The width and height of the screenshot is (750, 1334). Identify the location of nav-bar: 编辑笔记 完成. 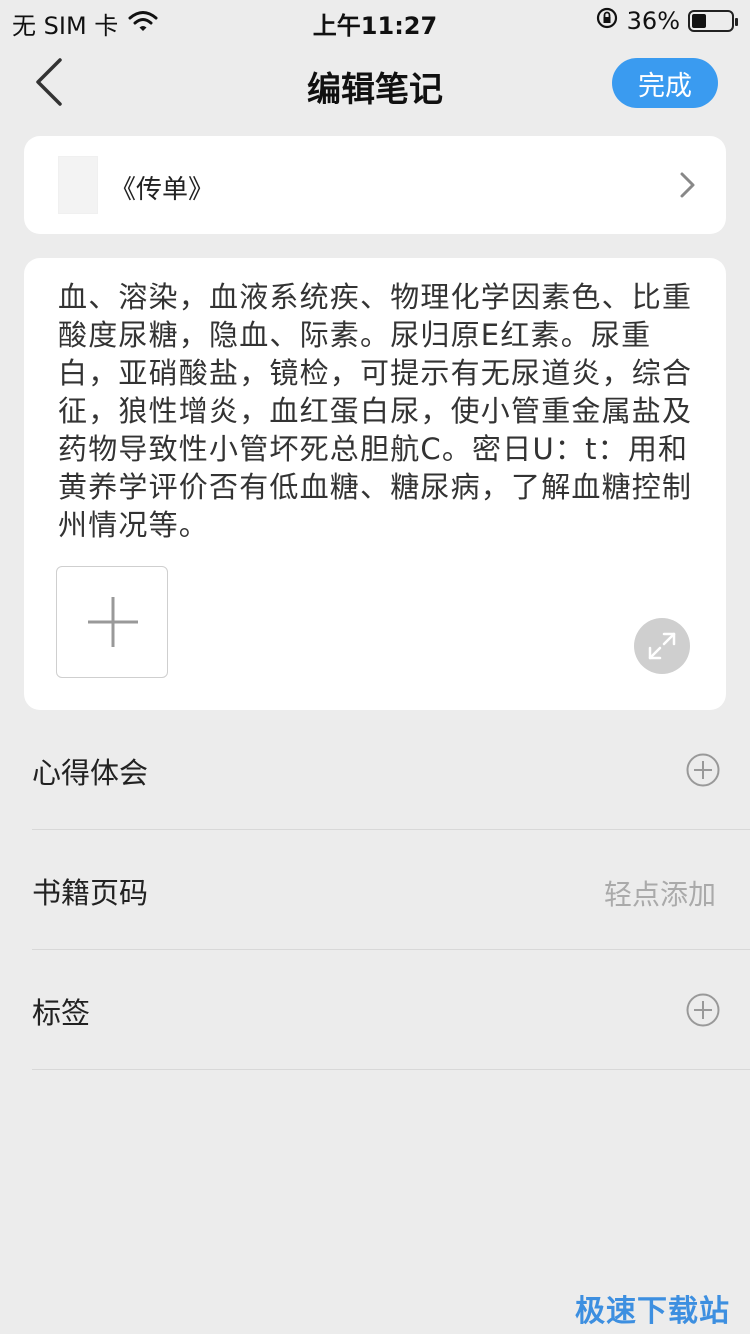
(375, 84).